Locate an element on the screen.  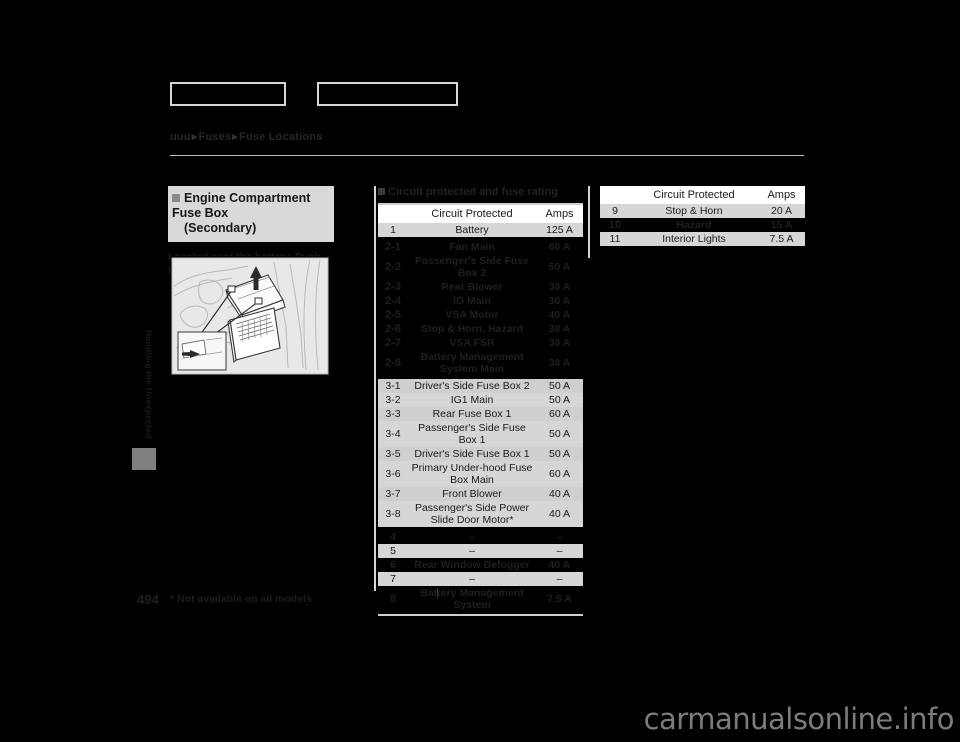
cell-name: Driver's Side Fuse Box 2 is located at coordinates (472, 386).